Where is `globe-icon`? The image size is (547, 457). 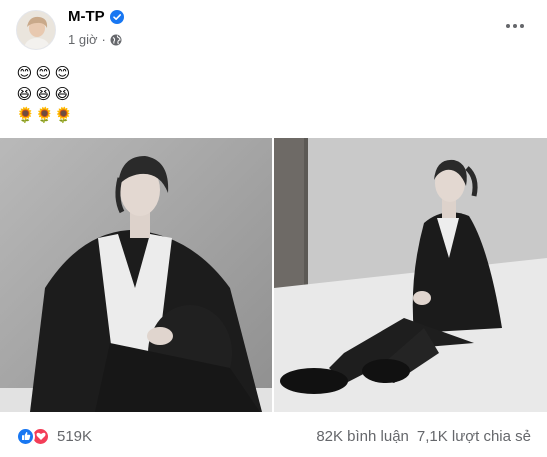 globe-icon is located at coordinates (116, 40).